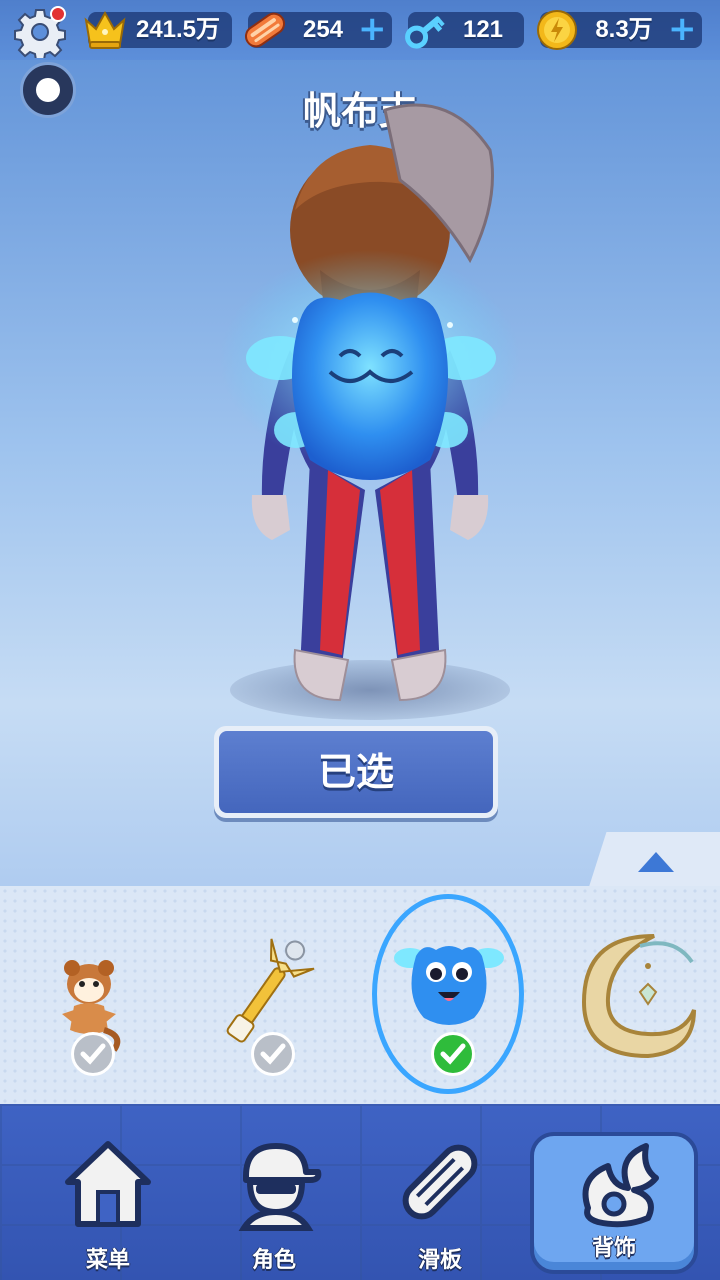  What do you see at coordinates (58, 14) in the screenshot?
I see `notification-dot` at bounding box center [58, 14].